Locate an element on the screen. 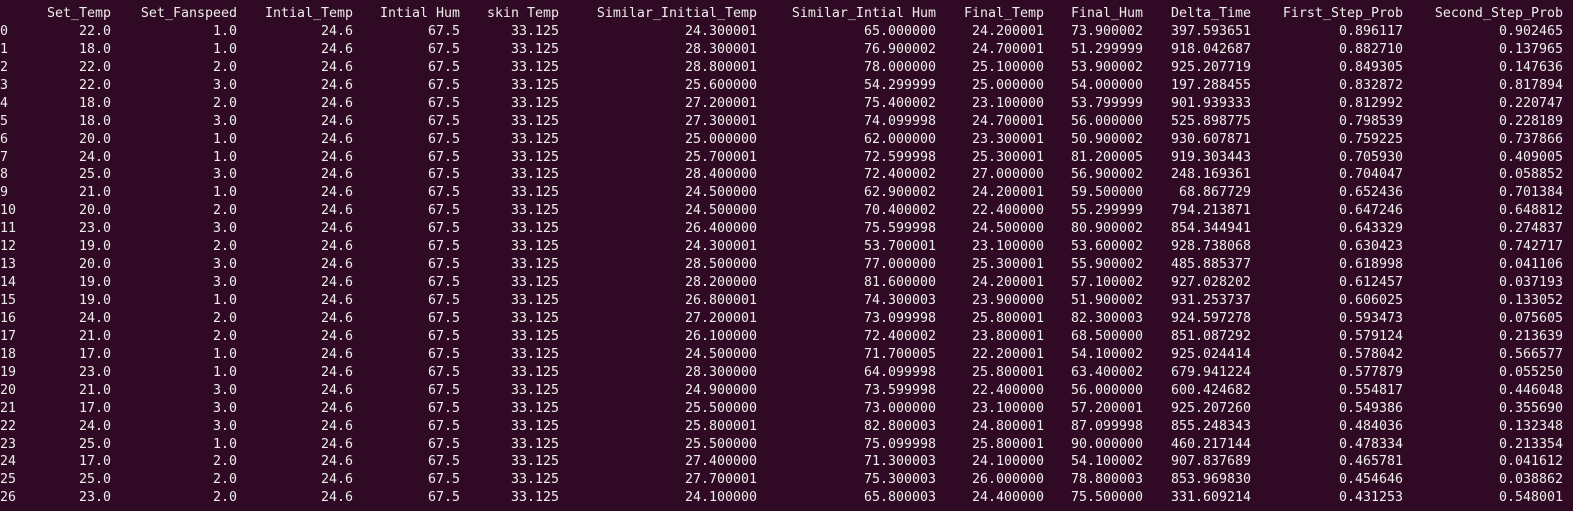  cell-similar-intial-hum: 62.900002 is located at coordinates (899, 193).